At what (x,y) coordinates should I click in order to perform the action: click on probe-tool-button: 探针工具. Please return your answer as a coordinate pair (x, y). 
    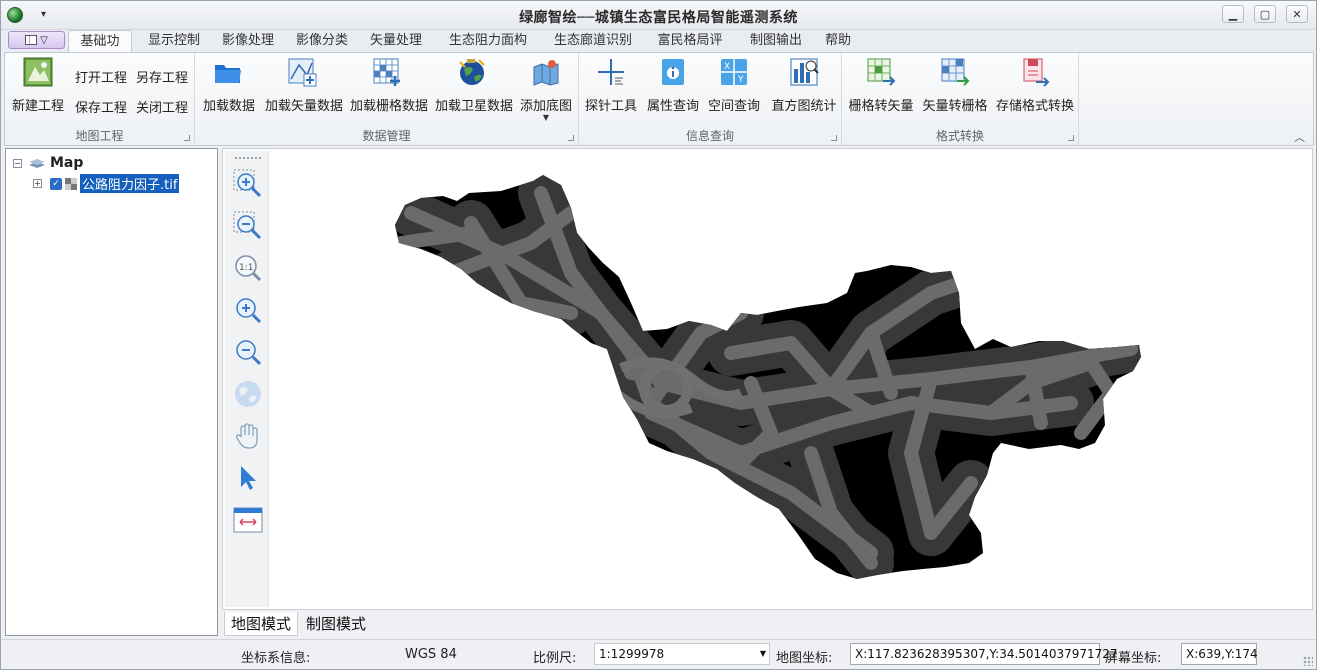
    Looking at the image, I should click on (611, 85).